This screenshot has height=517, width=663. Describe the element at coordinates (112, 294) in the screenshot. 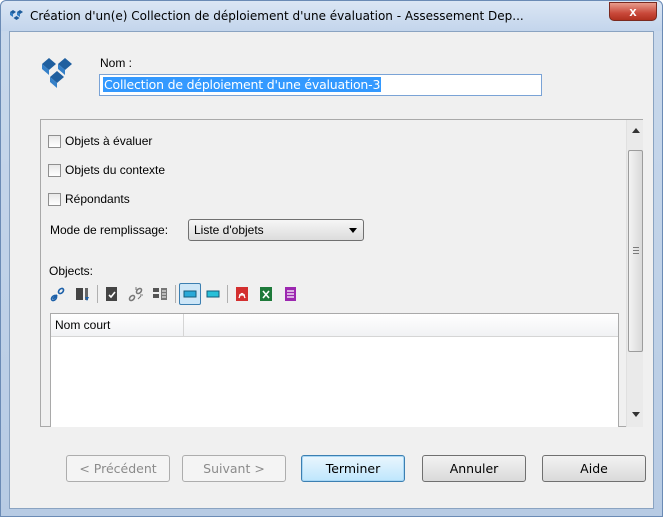

I see `properties-icon` at that location.